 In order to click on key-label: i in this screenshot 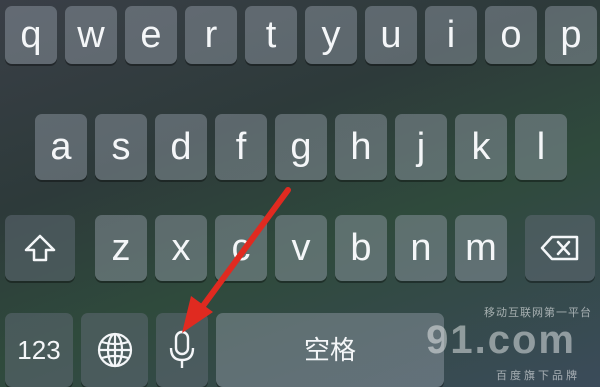, I will do `click(451, 35)`.